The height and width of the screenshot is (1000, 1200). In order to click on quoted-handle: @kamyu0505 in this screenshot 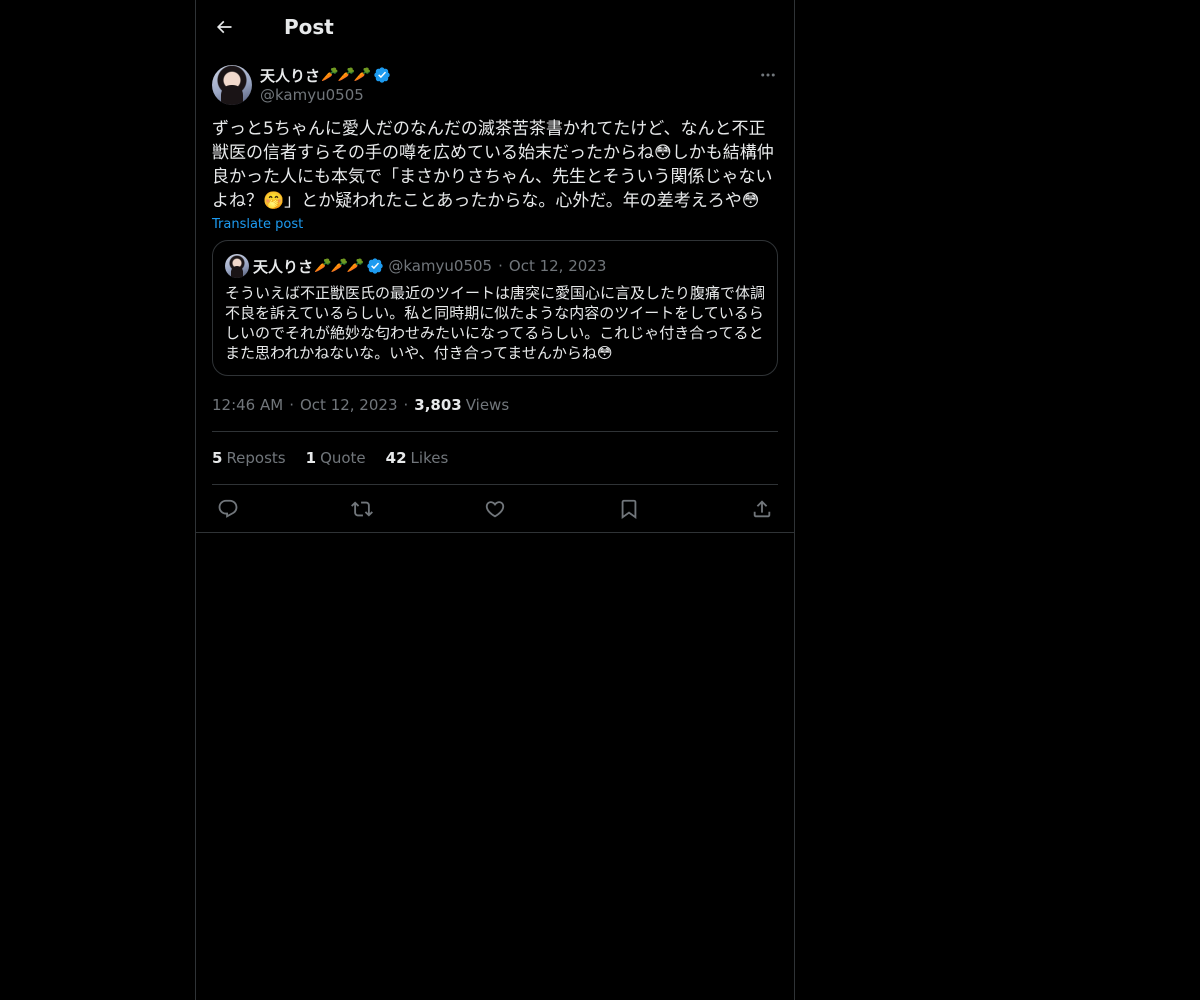, I will do `click(440, 266)`.